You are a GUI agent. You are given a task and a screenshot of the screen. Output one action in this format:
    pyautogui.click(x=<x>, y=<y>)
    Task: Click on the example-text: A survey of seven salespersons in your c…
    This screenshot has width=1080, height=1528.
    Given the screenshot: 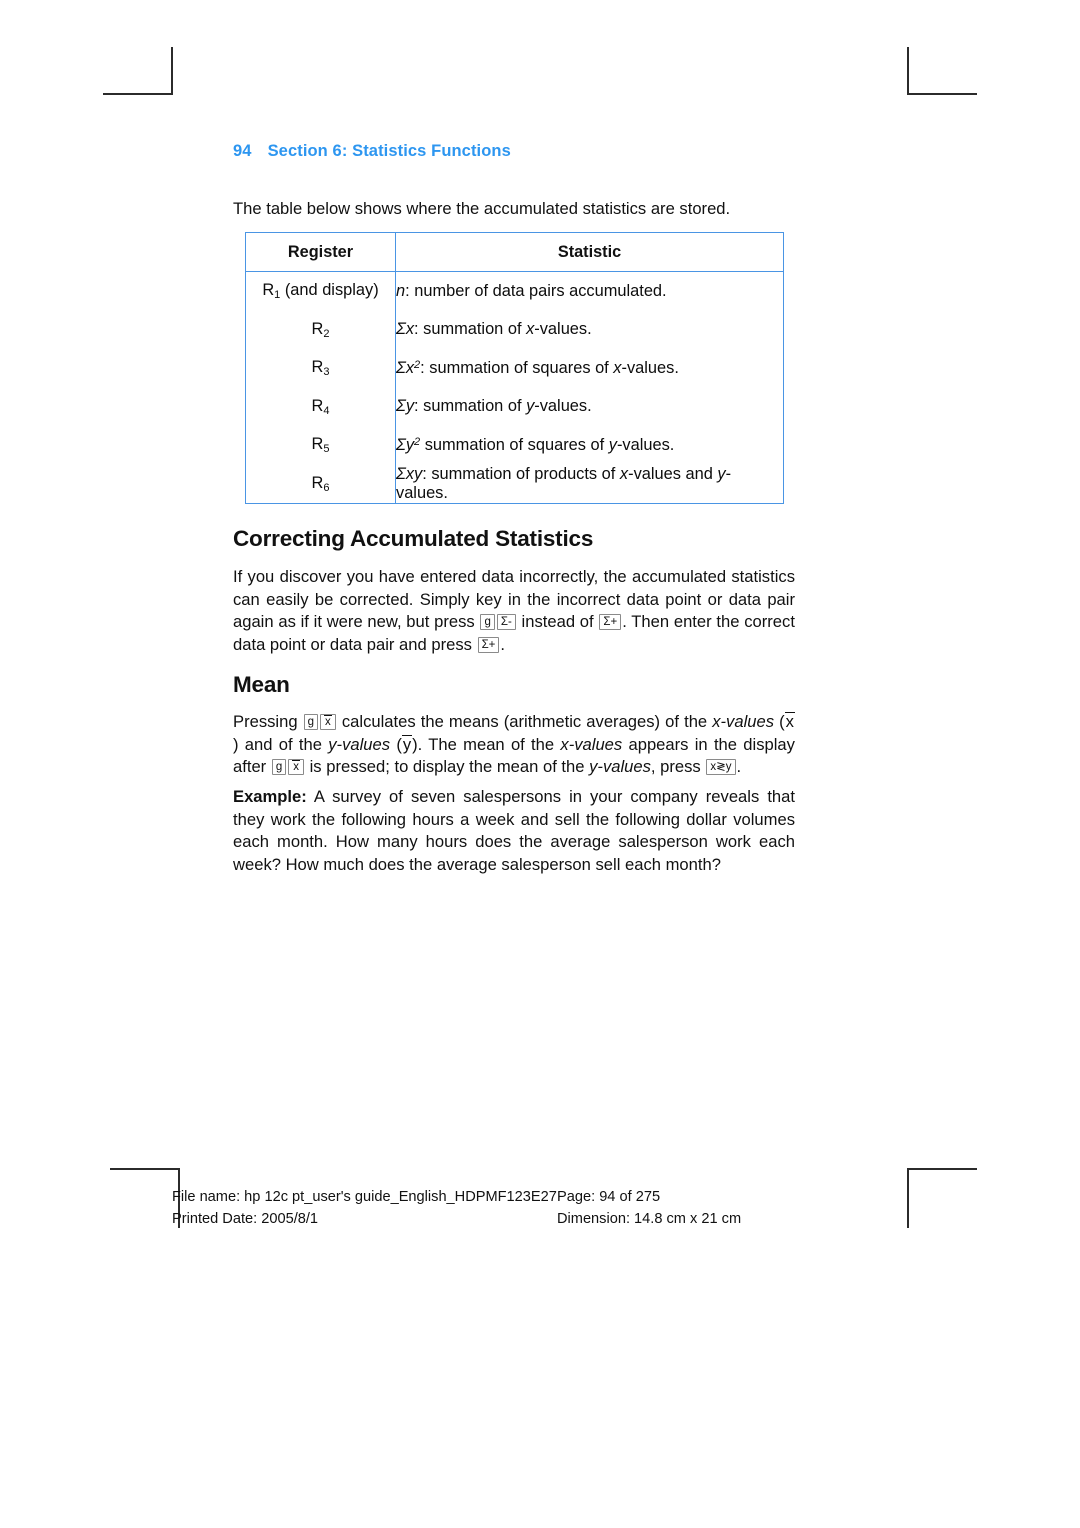 What is the action you would take?
    pyautogui.click(x=514, y=830)
    